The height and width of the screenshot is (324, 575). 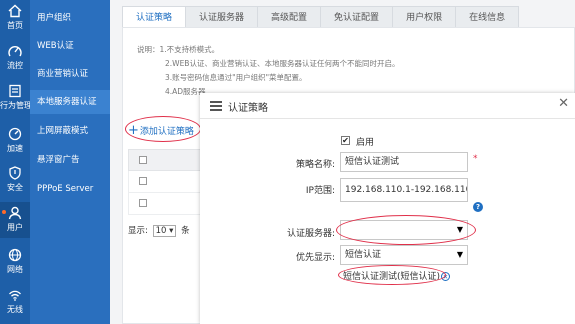 What do you see at coordinates (310, 234) in the screenshot?
I see `auth-server-label: 认证服务器:` at bounding box center [310, 234].